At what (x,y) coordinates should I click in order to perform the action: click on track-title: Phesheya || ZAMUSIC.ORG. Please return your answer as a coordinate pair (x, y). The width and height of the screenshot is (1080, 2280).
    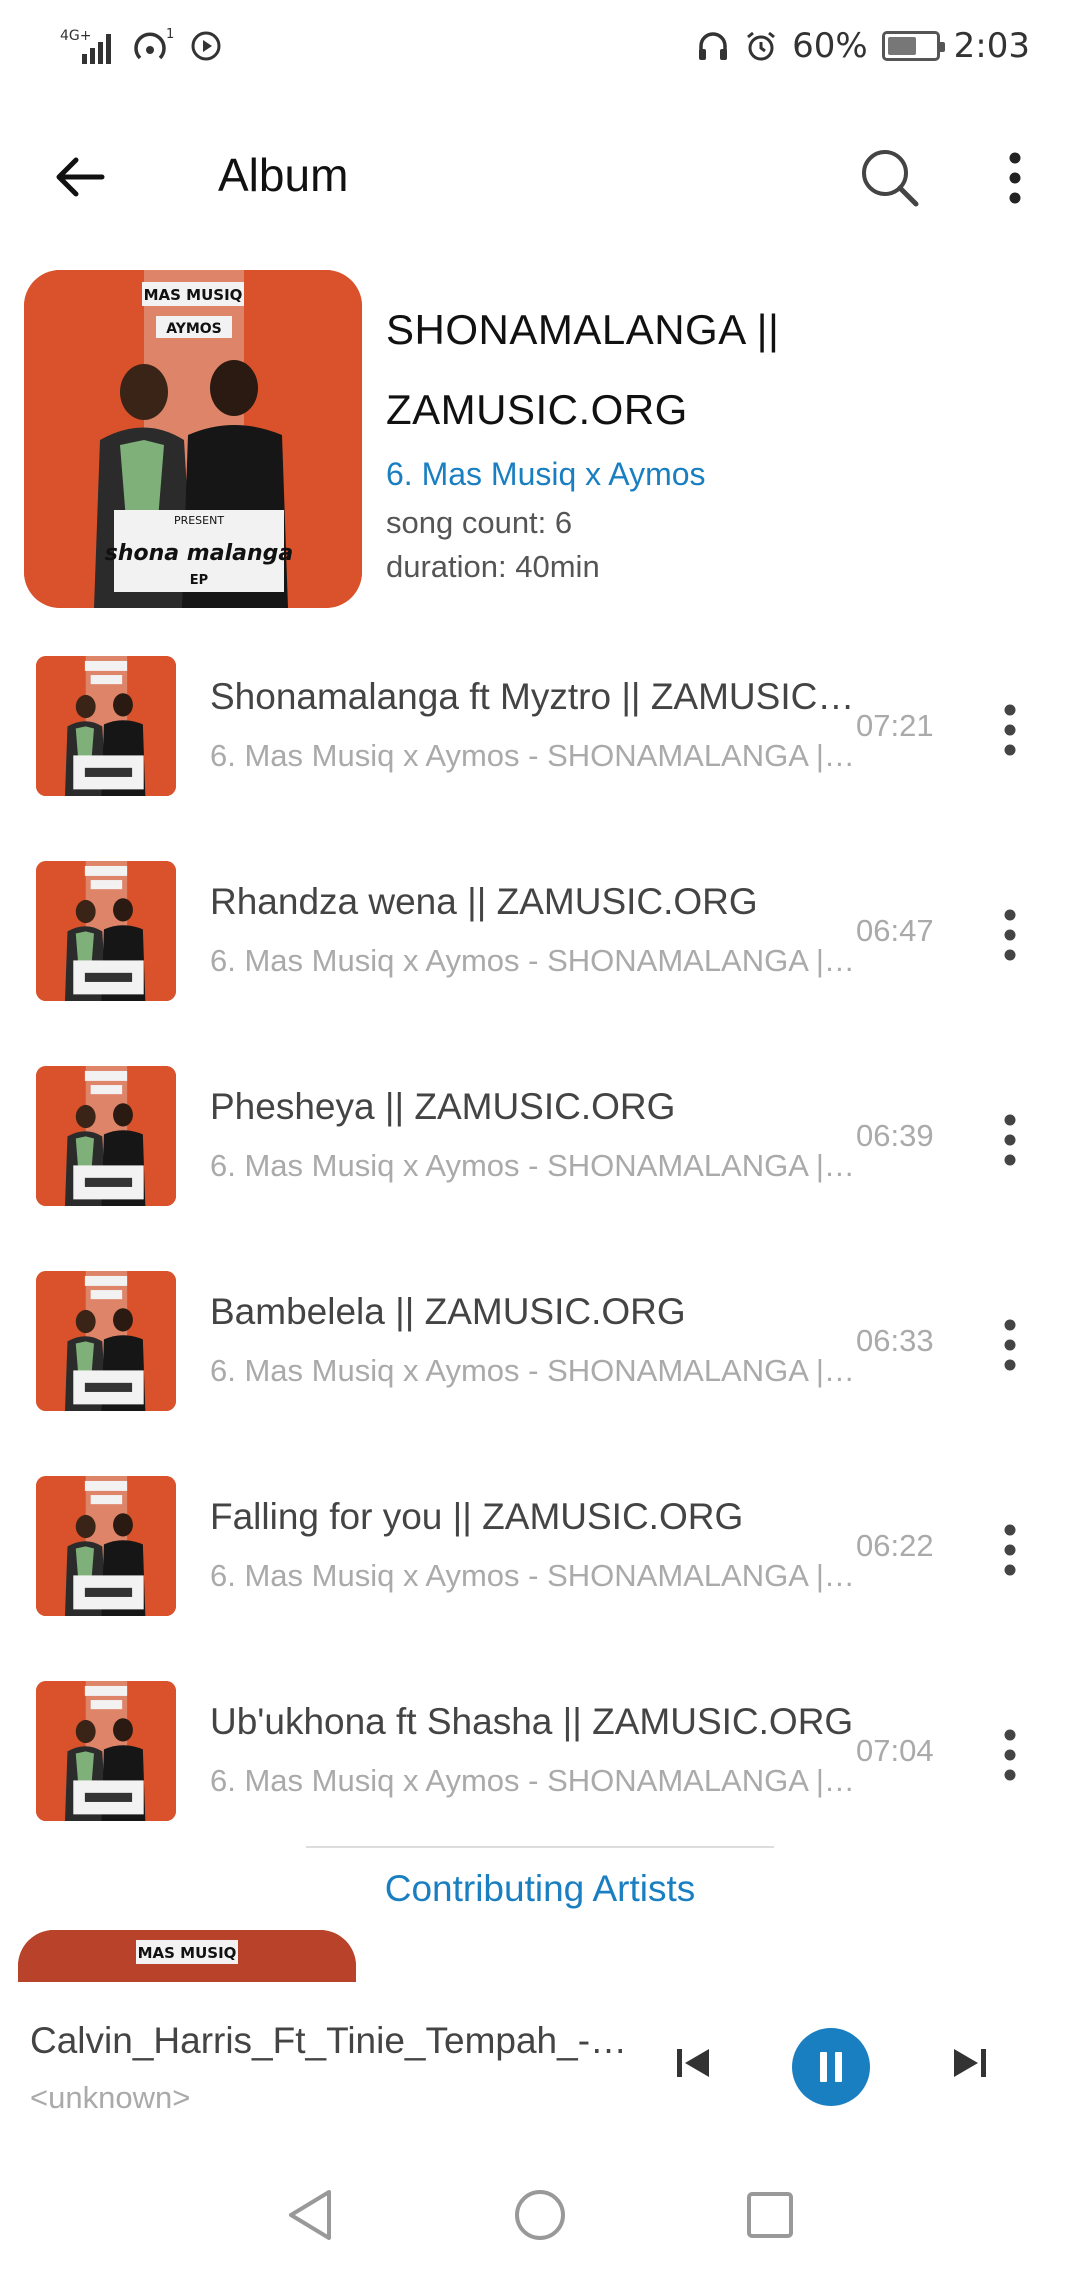
    Looking at the image, I should click on (443, 1106).